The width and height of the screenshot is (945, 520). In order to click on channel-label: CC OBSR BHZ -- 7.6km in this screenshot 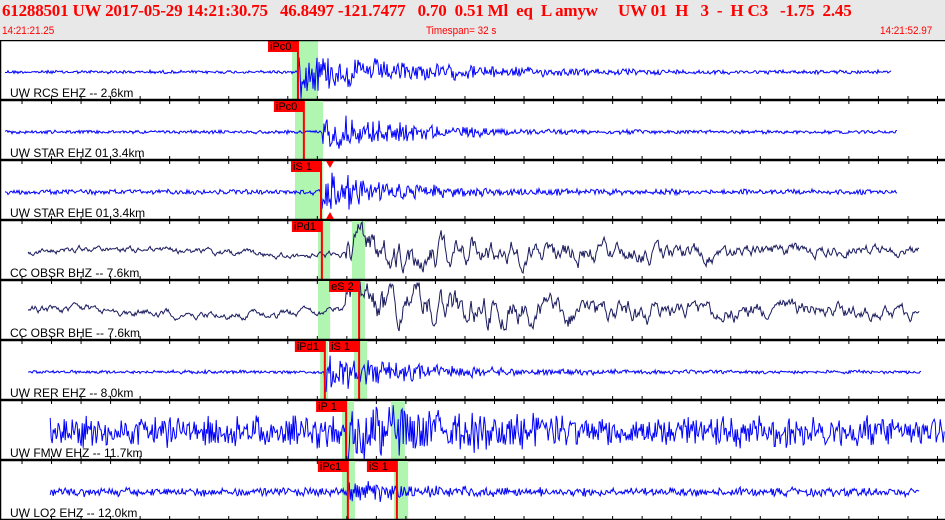, I will do `click(74, 273)`.